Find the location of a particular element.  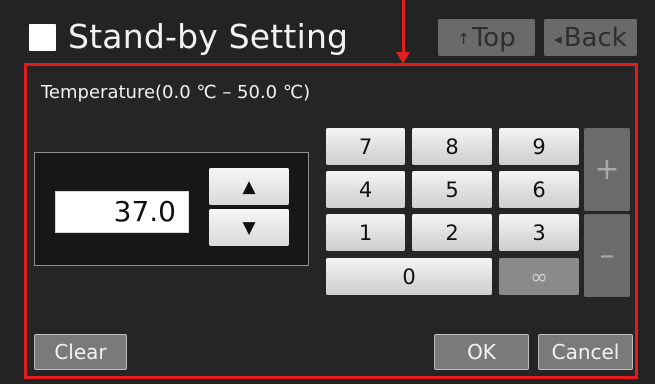

ok-button: OK is located at coordinates (481, 352).